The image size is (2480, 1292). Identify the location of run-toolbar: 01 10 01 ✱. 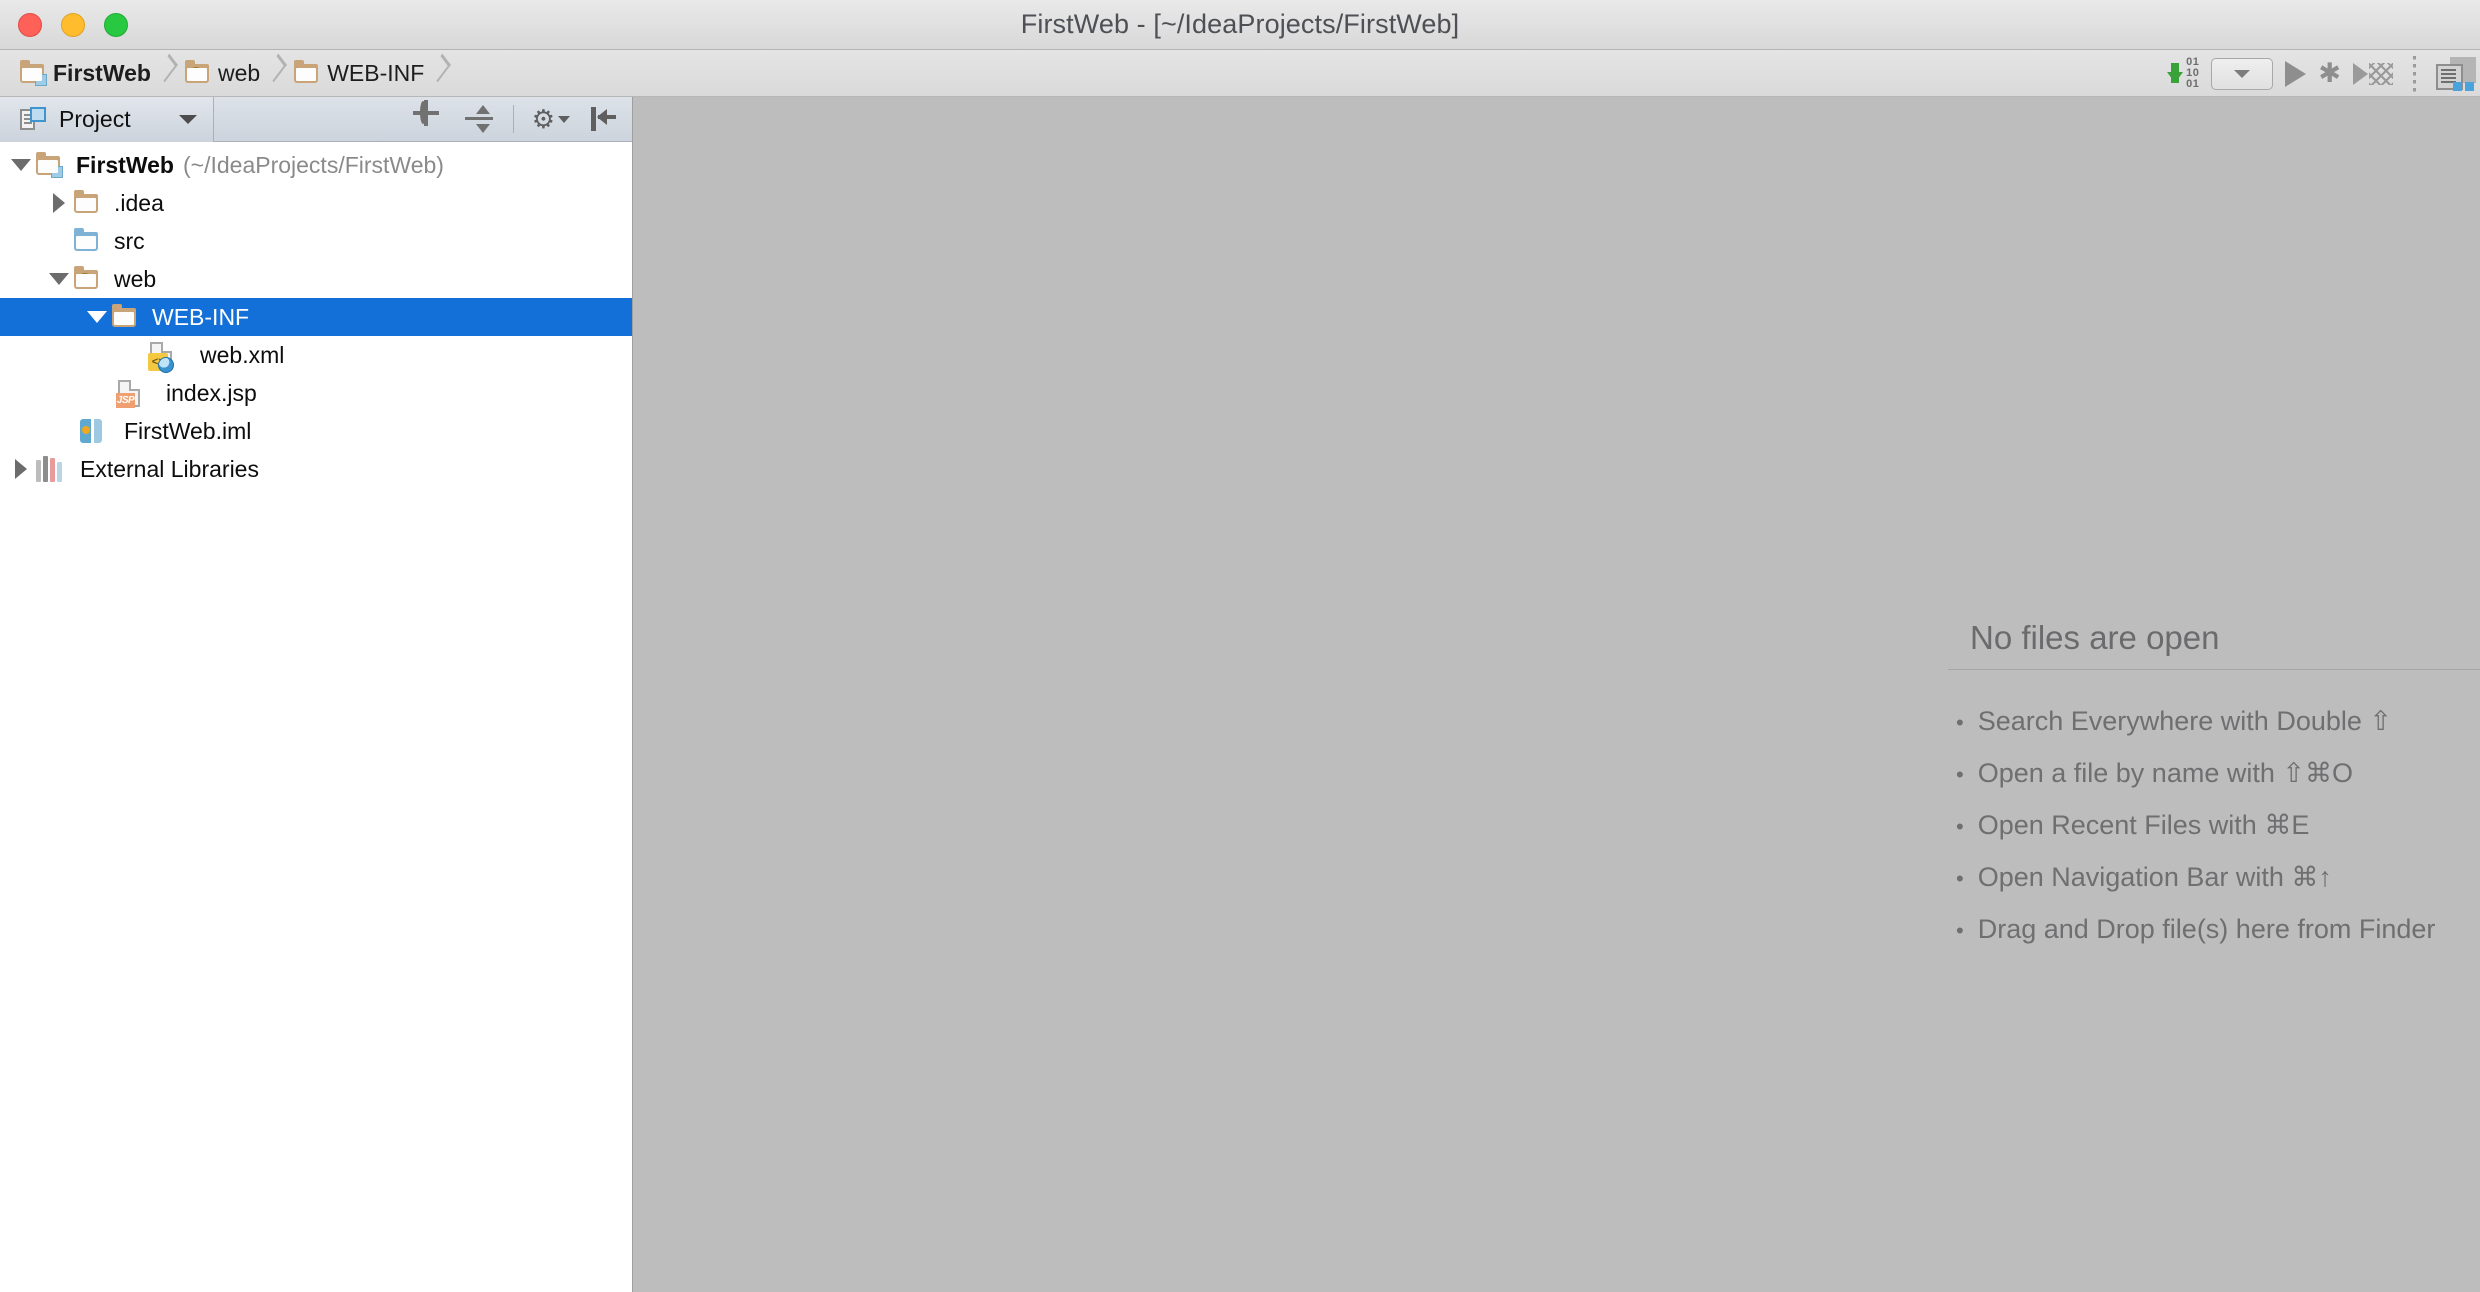
(2323, 73).